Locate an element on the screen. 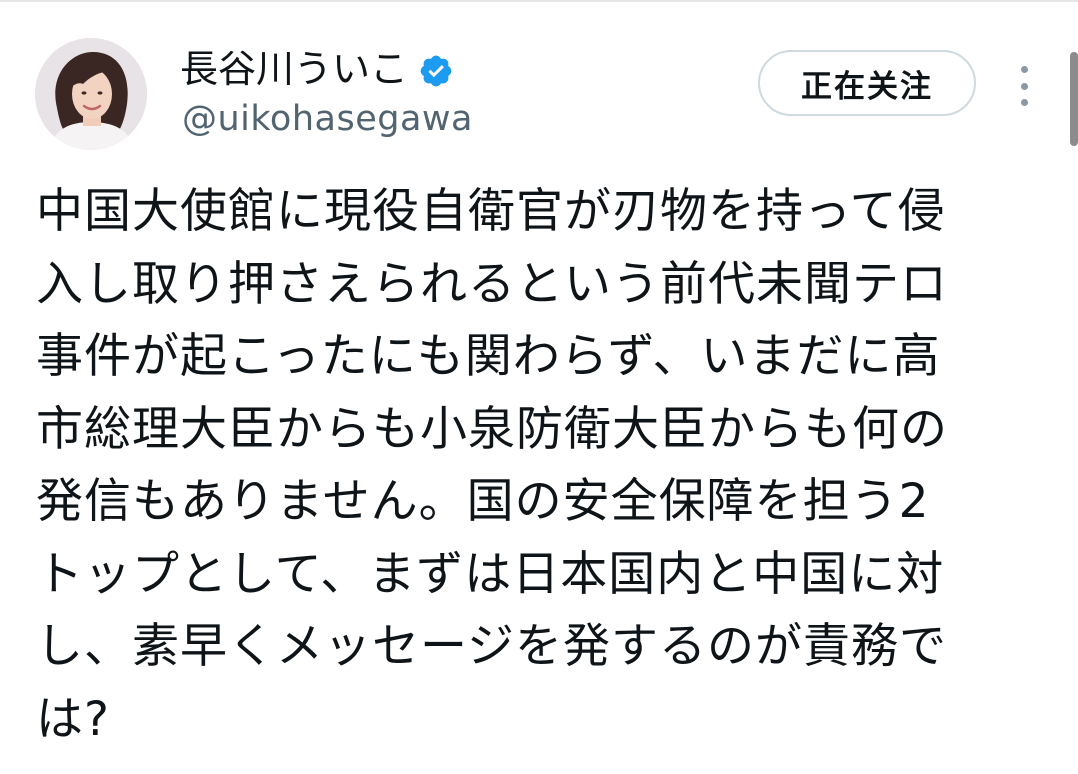  scrollbar is located at coordinates (1074, 99).